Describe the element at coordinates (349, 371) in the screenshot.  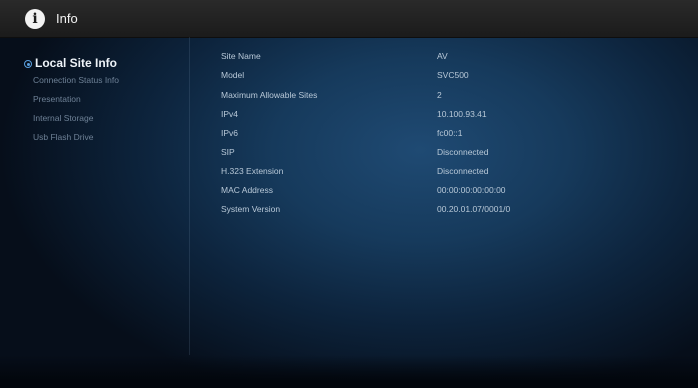
I see `bottom-shade` at that location.